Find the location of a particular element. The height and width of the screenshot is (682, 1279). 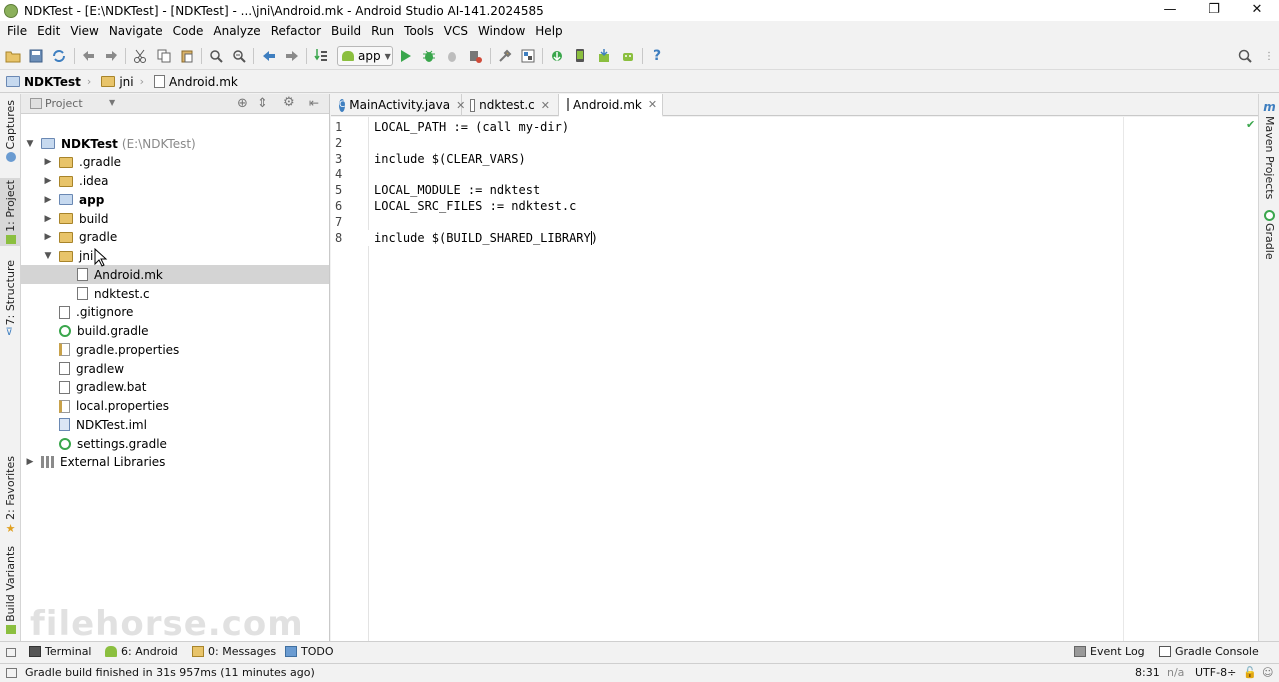

menu-view: View is located at coordinates (84, 31).